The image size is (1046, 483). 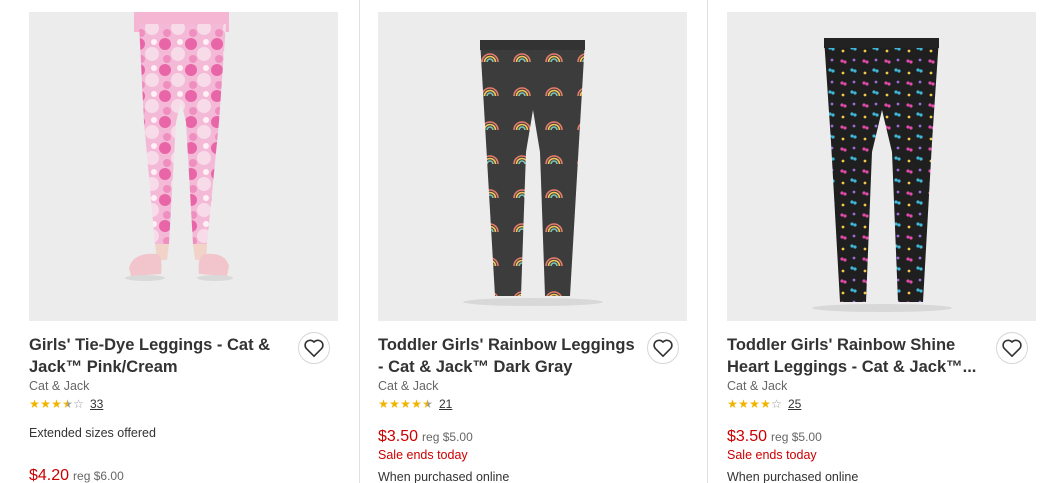 What do you see at coordinates (49, 475) in the screenshot?
I see `current-price: $4.20` at bounding box center [49, 475].